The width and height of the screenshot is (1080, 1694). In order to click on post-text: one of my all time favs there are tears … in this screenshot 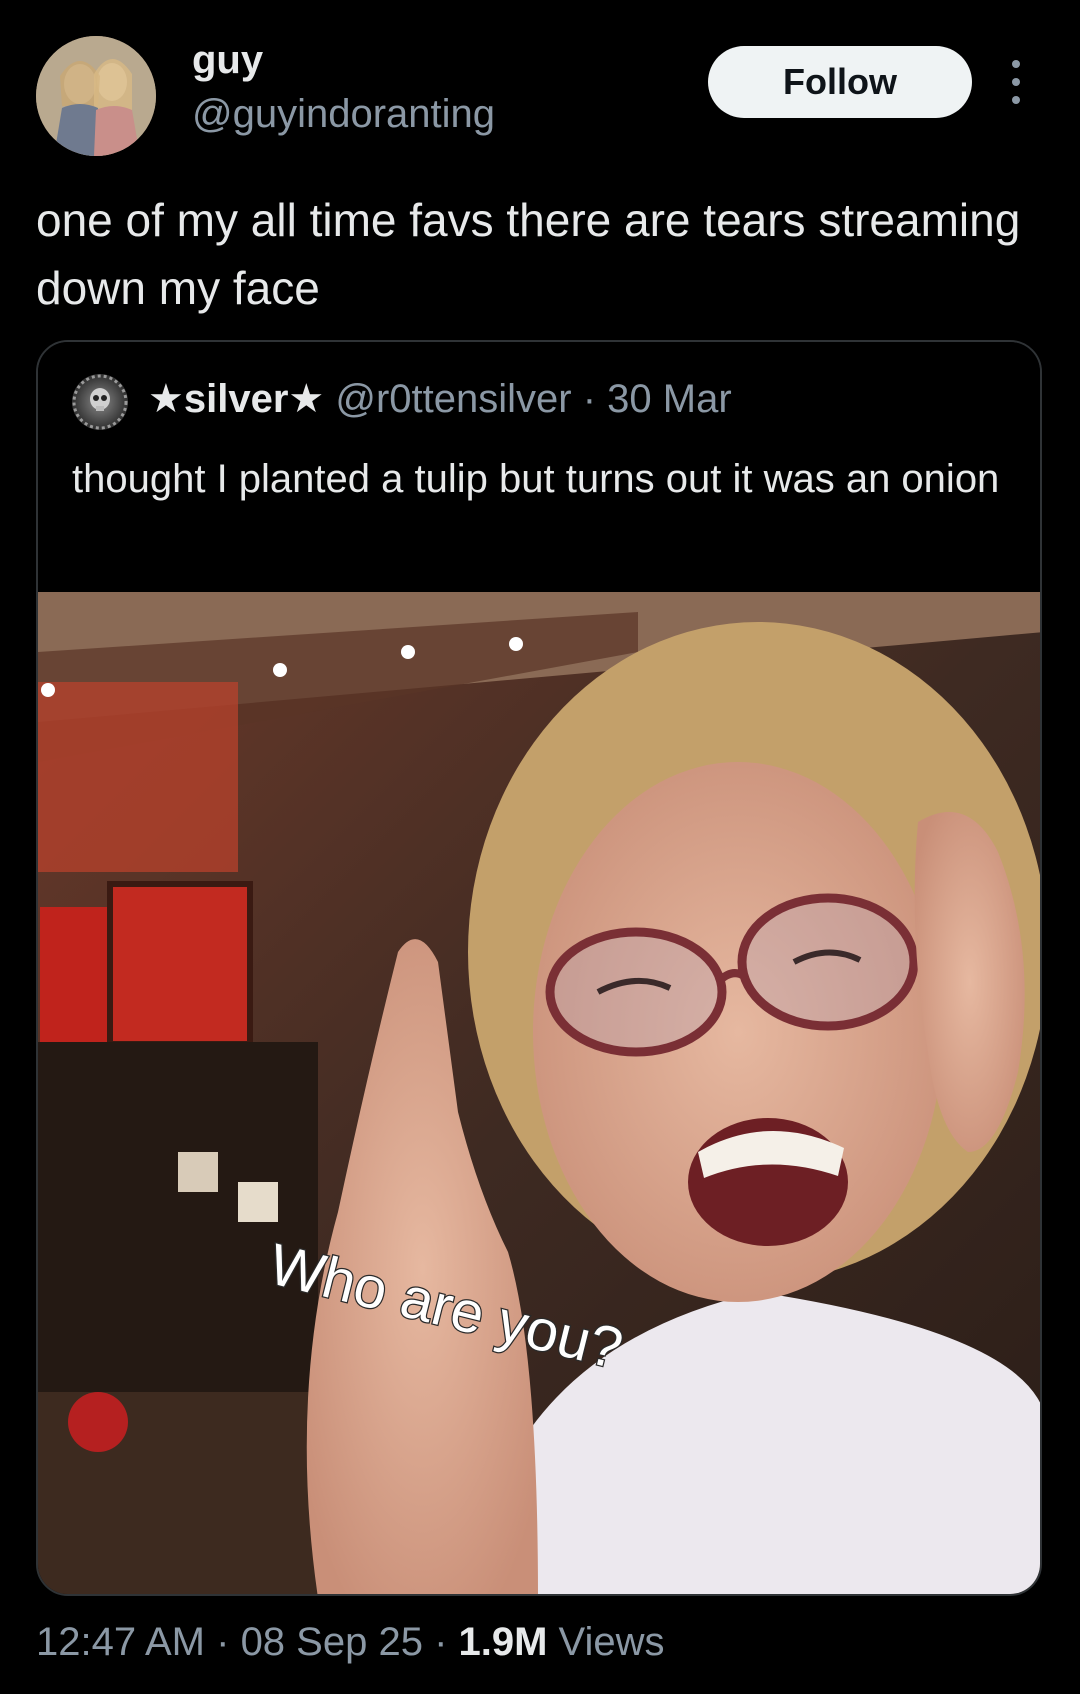, I will do `click(528, 254)`.